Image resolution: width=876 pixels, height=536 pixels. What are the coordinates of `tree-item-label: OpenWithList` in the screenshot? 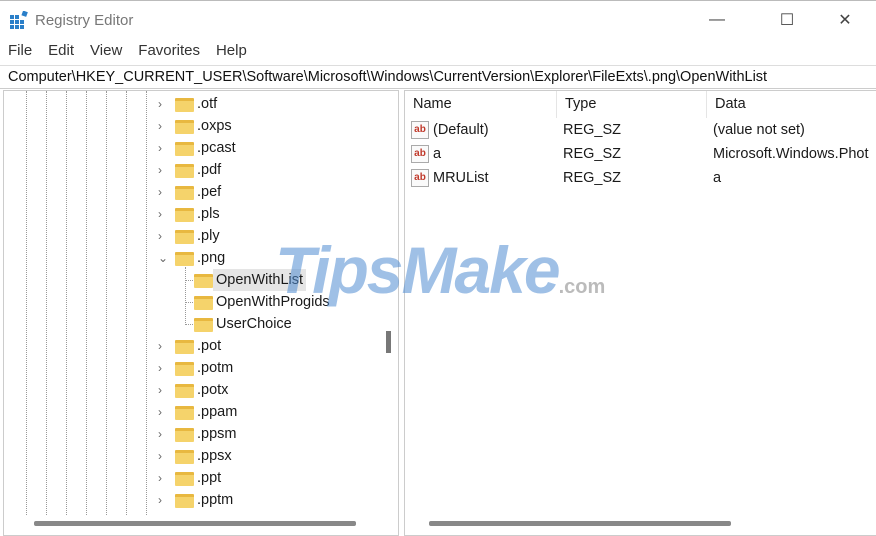 It's located at (260, 280).